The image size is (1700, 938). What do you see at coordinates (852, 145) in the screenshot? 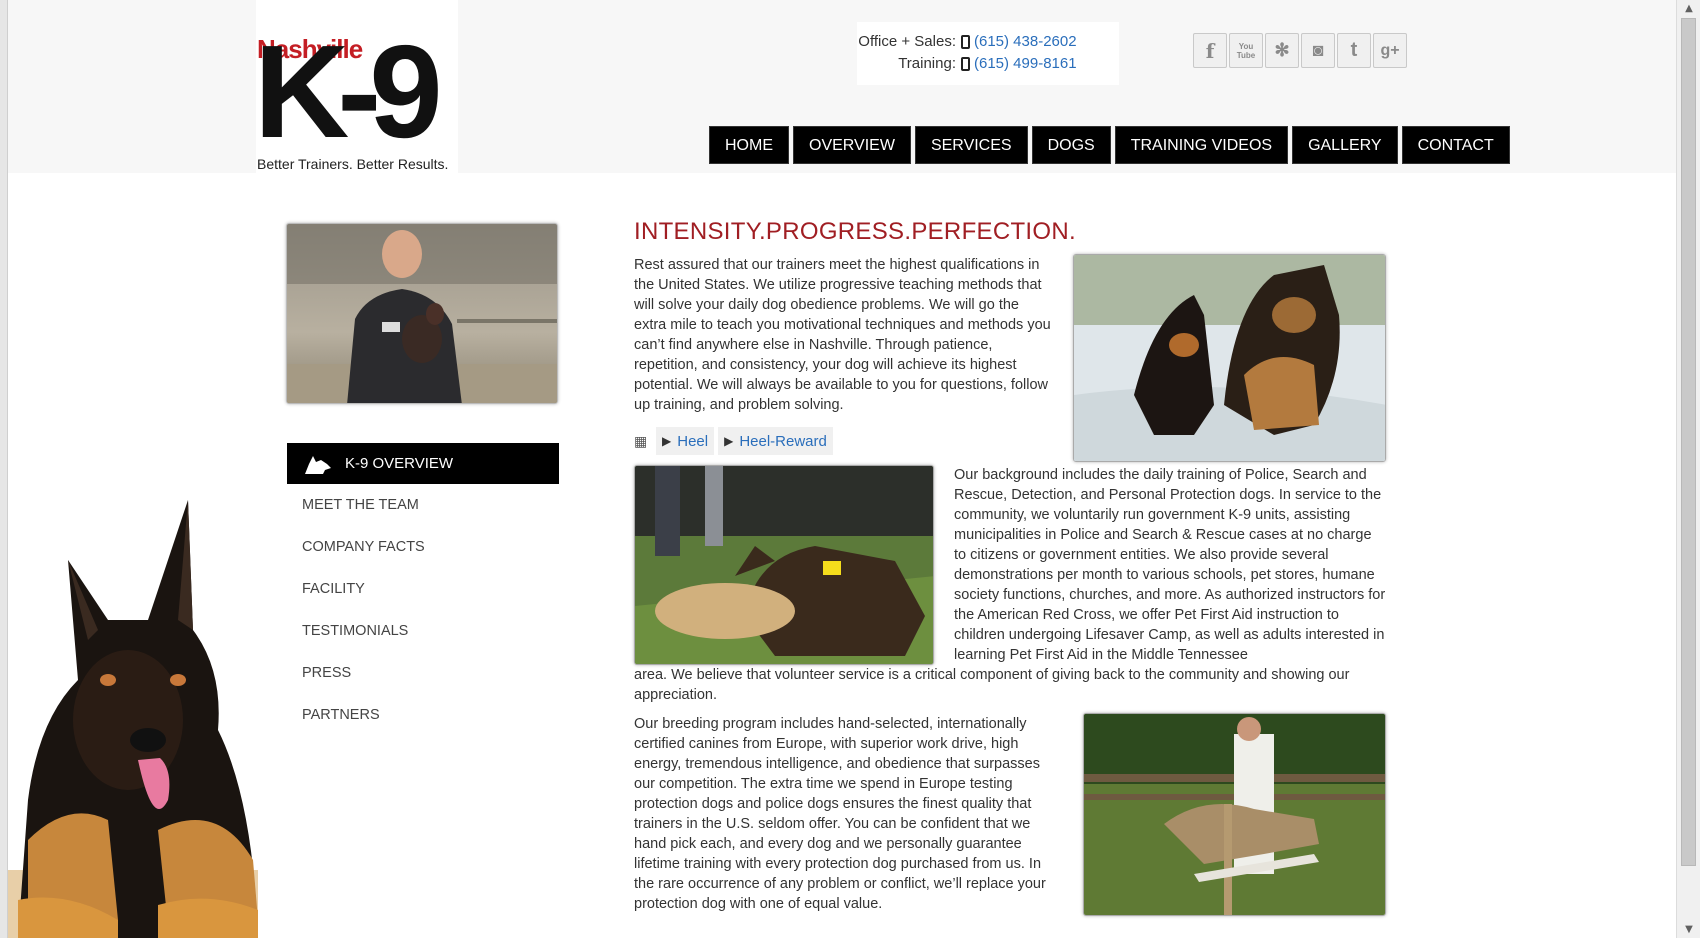
I see `nav-overview: OVERVIEW` at bounding box center [852, 145].